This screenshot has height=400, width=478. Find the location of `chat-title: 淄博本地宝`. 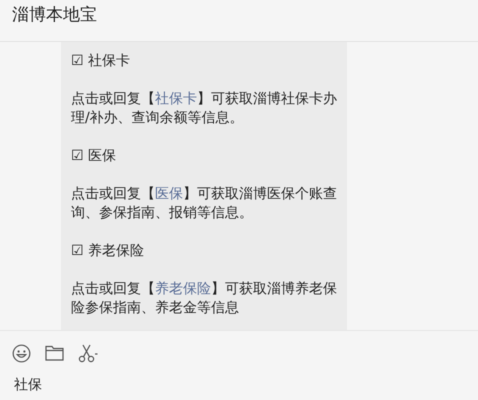

chat-title: 淄博本地宝 is located at coordinates (54, 15).